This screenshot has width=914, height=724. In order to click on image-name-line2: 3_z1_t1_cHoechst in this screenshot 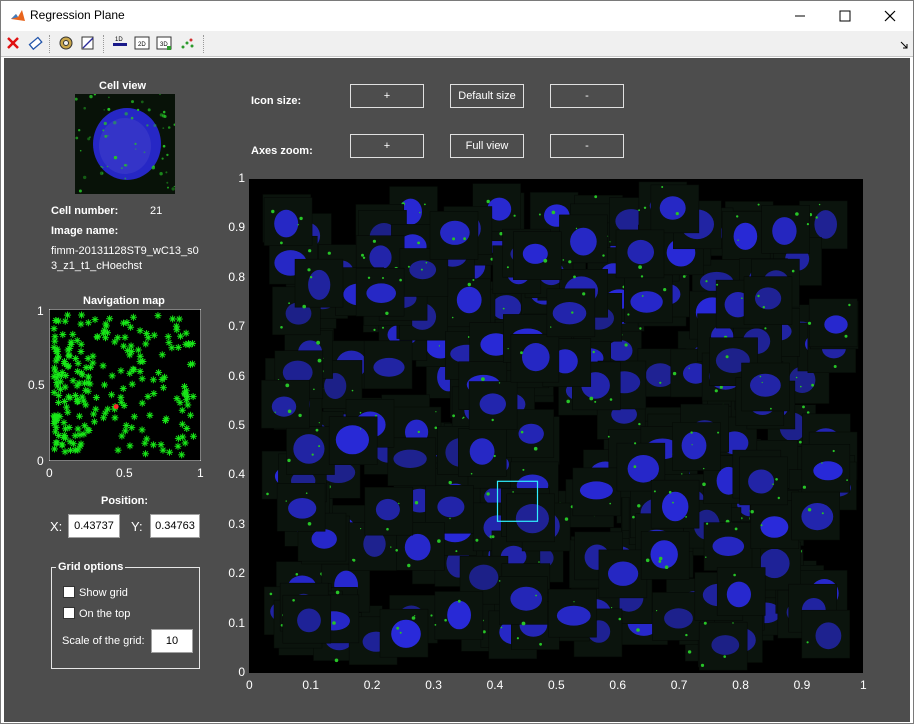, I will do `click(97, 266)`.